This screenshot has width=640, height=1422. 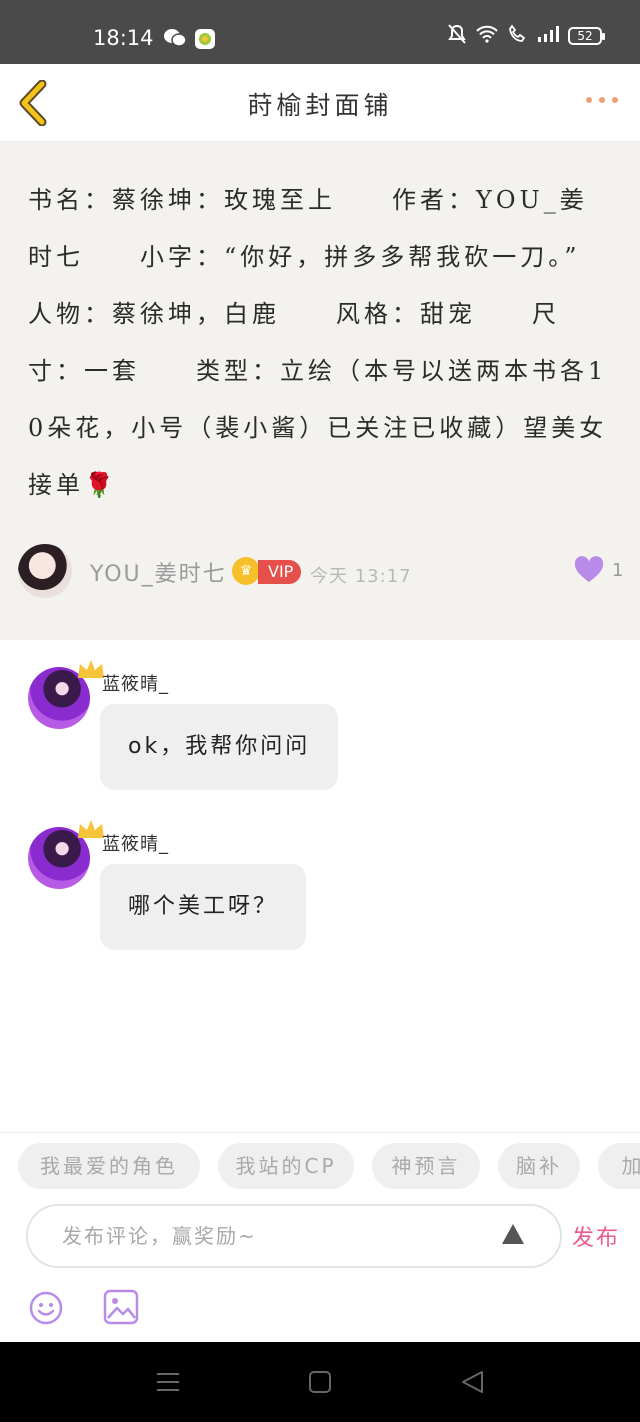 What do you see at coordinates (109, 1166) in the screenshot?
I see `chip-favorite-character: 我最爱的角色` at bounding box center [109, 1166].